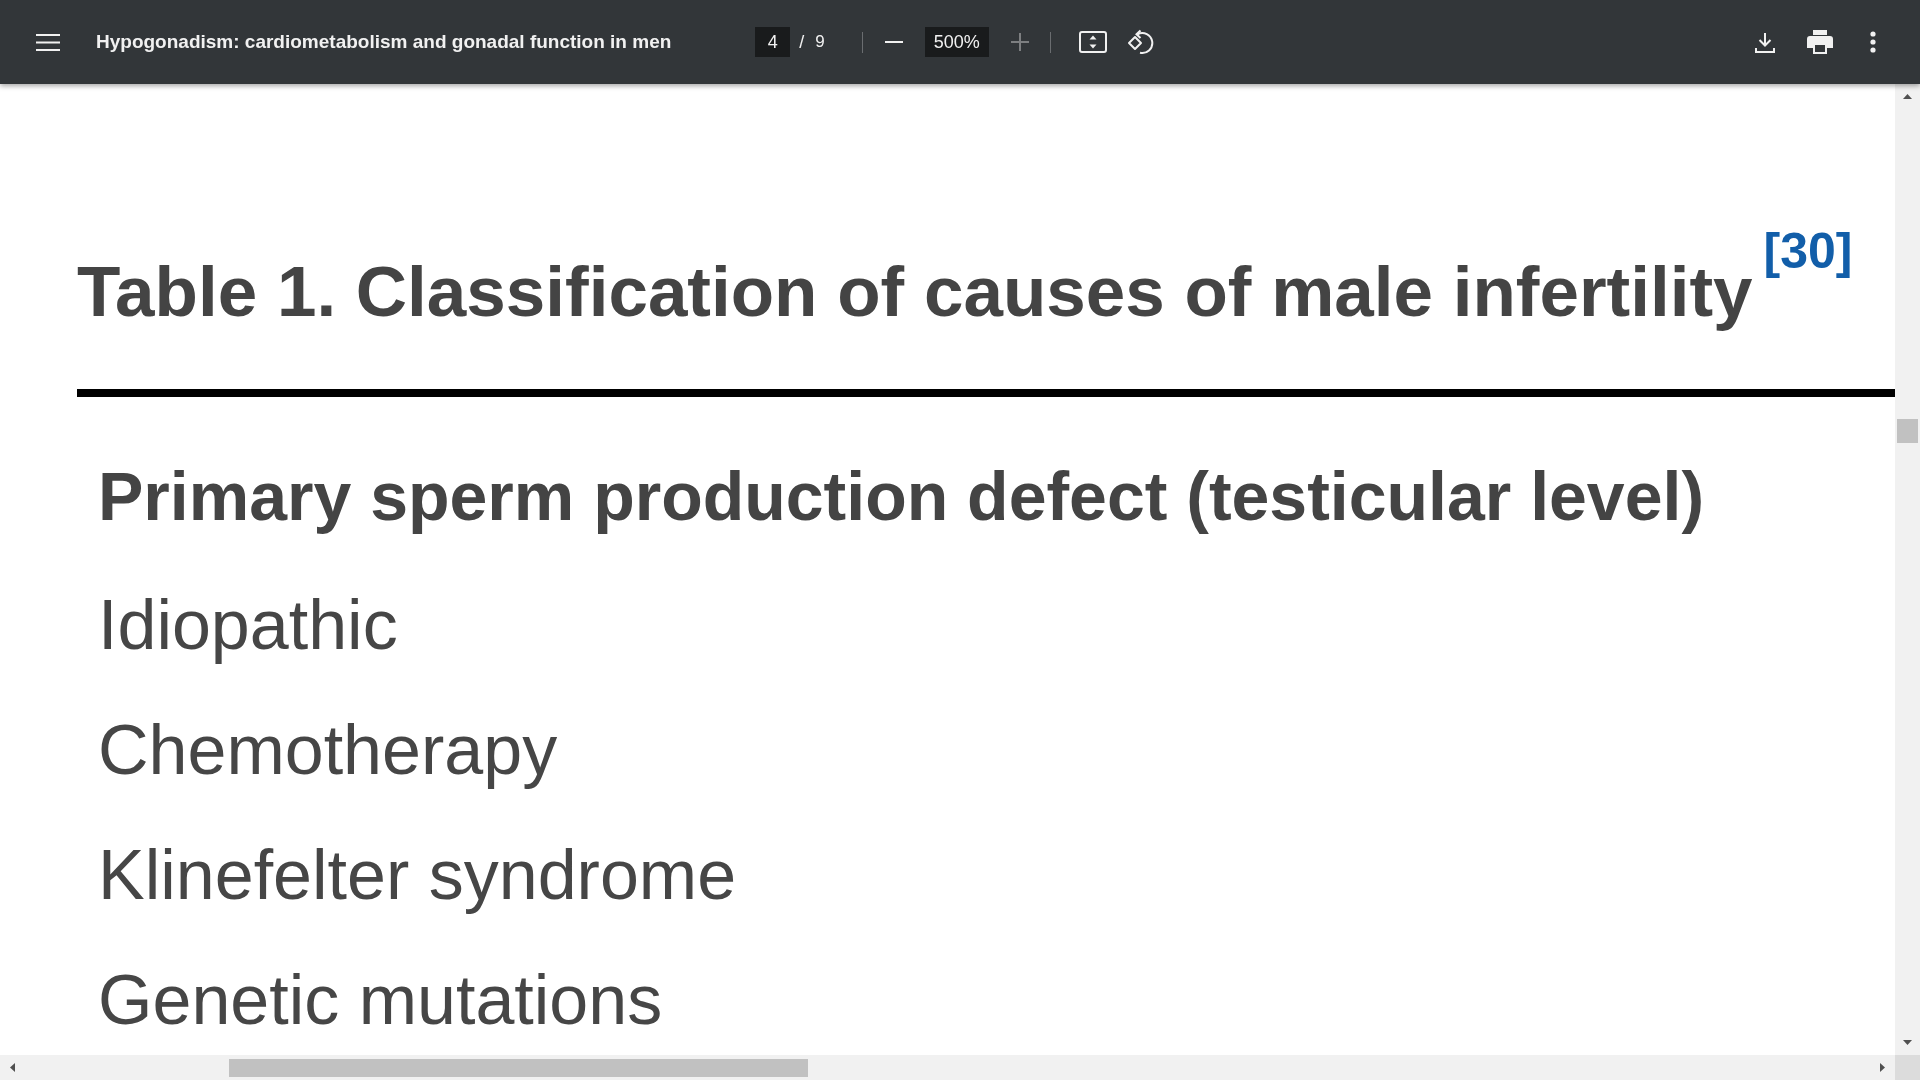  I want to click on zoom-level-field: 500%, so click(956, 42).